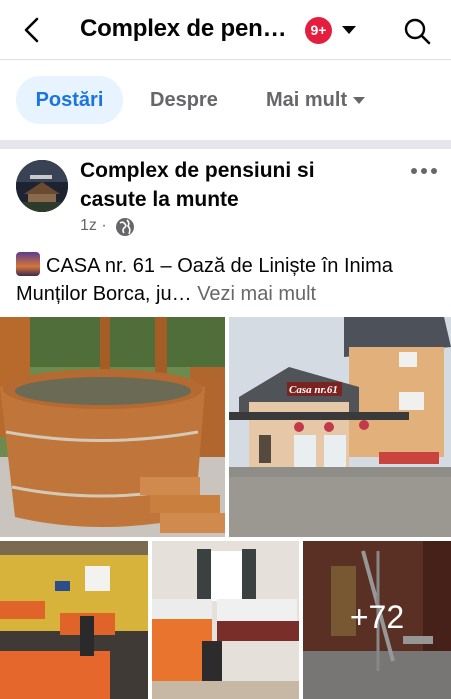  I want to click on tab-more-label: Mai mult, so click(307, 100).